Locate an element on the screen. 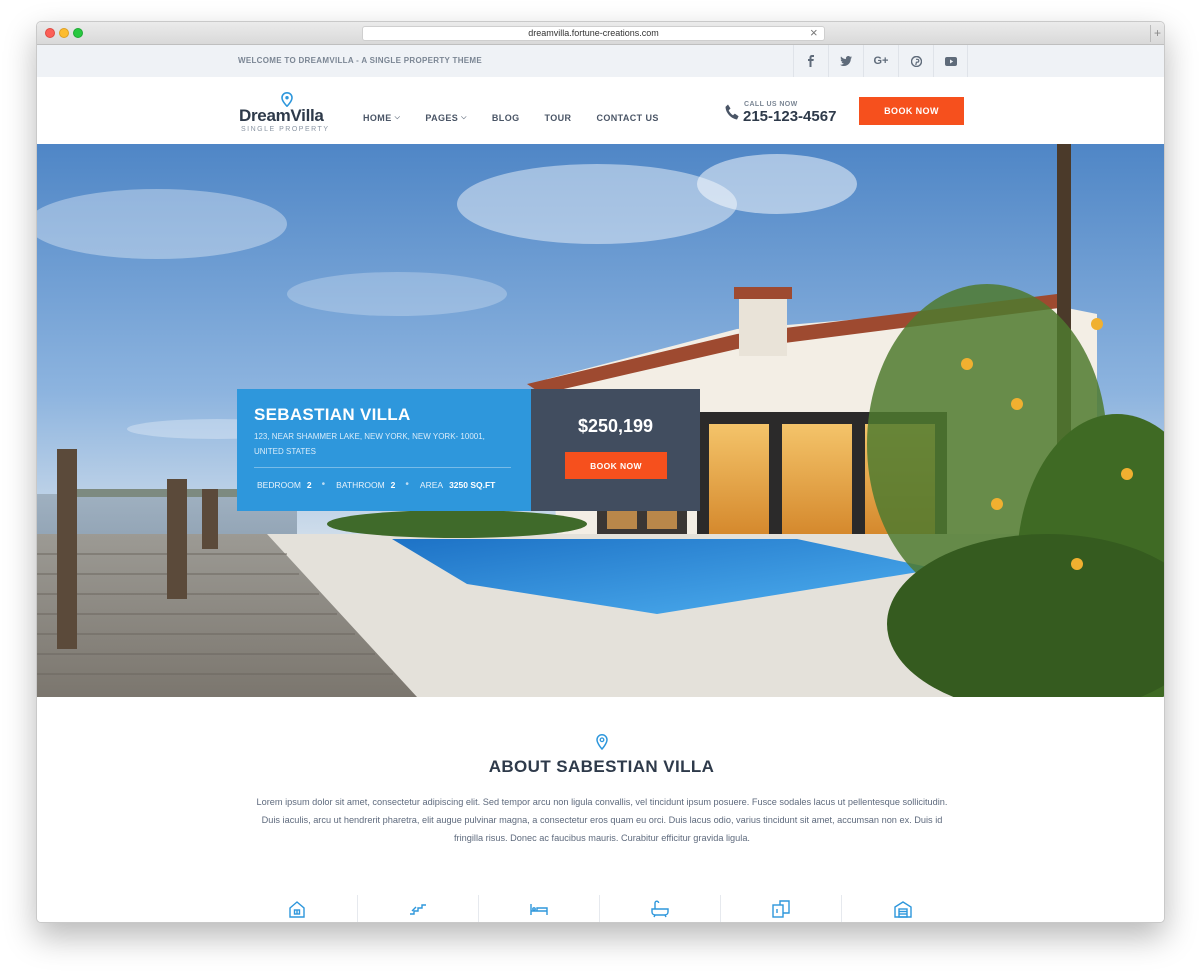  house-icon is located at coordinates (297, 909).